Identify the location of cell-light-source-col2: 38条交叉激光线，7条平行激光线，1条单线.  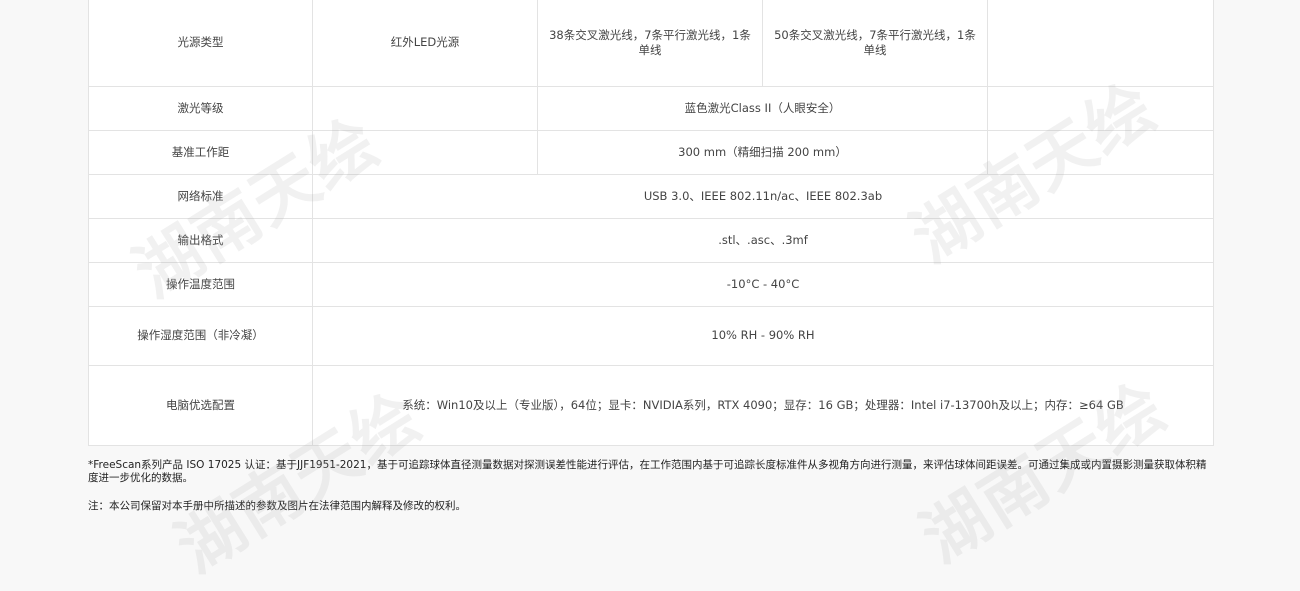
(650, 43).